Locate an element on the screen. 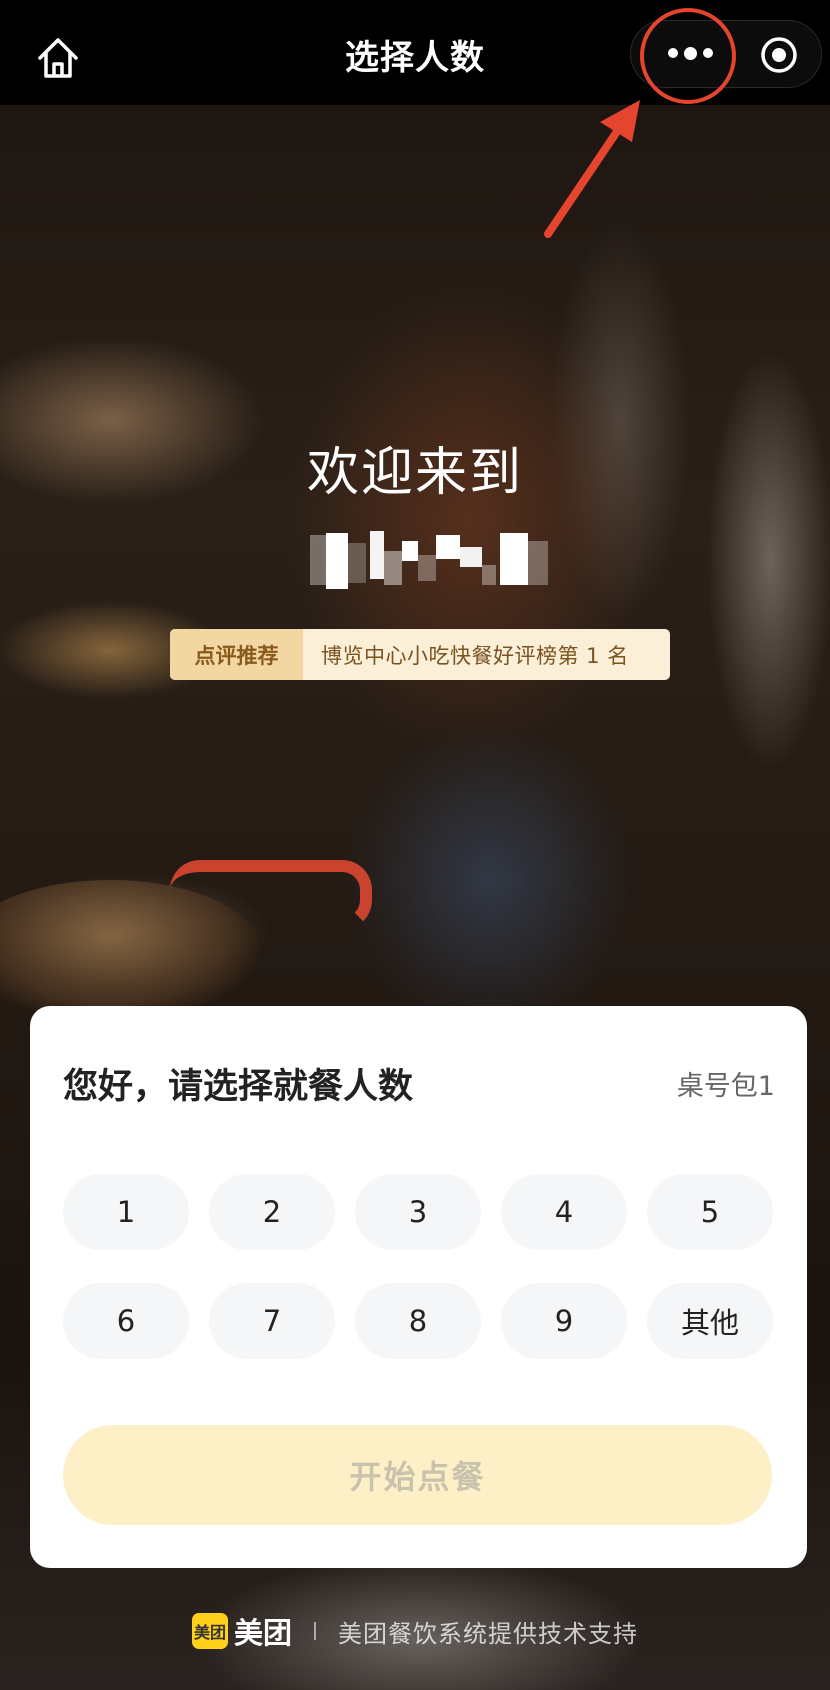 Image resolution: width=830 pixels, height=1690 pixels. pan-handle-decoration is located at coordinates (271, 895).